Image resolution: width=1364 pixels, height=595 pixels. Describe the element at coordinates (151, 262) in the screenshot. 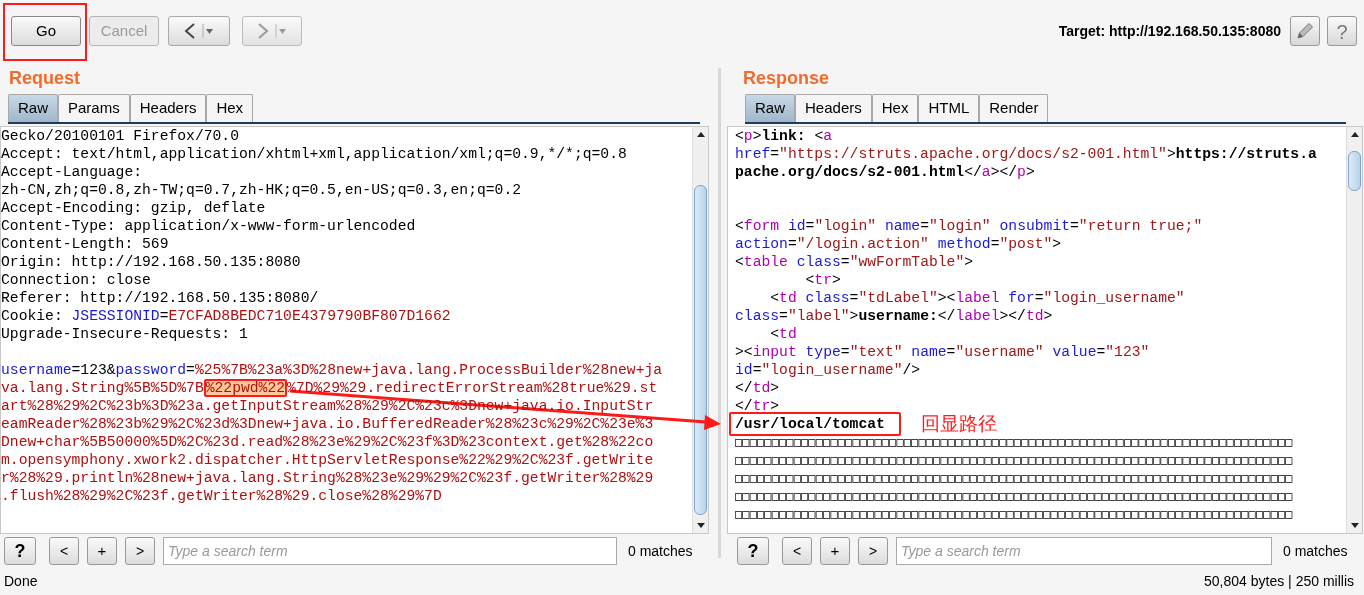

I see `code-text: Origin: http://192.168.50.135:8080` at that location.